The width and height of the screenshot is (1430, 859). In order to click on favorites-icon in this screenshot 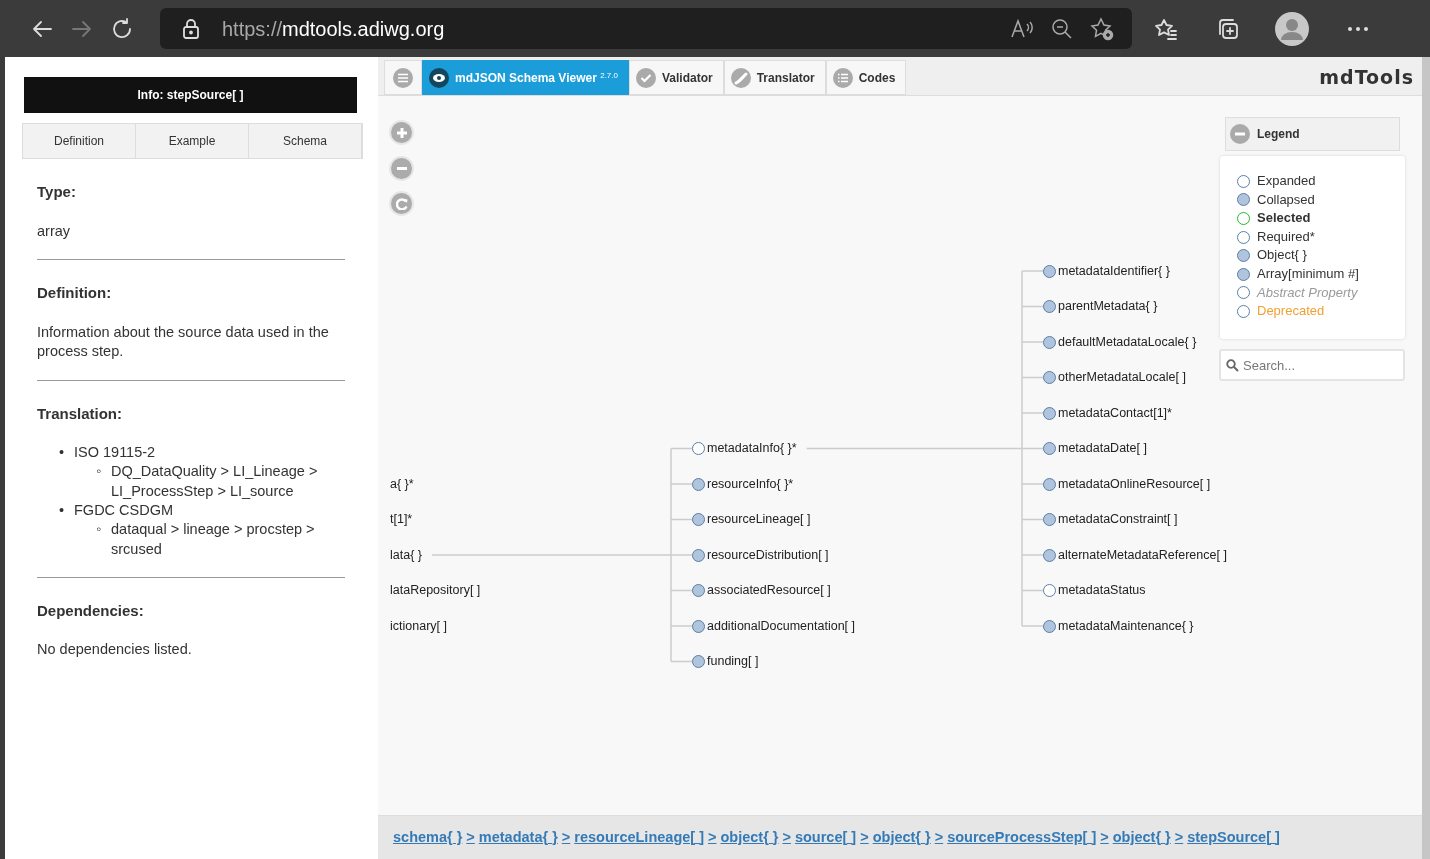, I will do `click(1166, 28)`.